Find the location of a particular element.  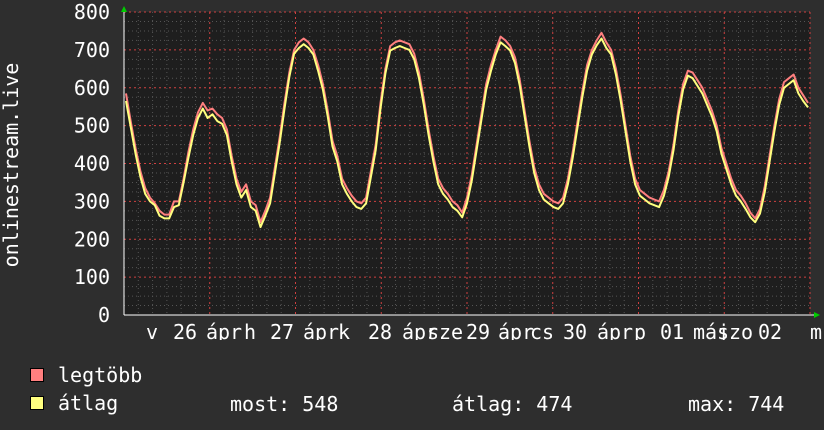

y-axis: 800 700 600 500 400 300 200 100 0 is located at coordinates (92, 163).